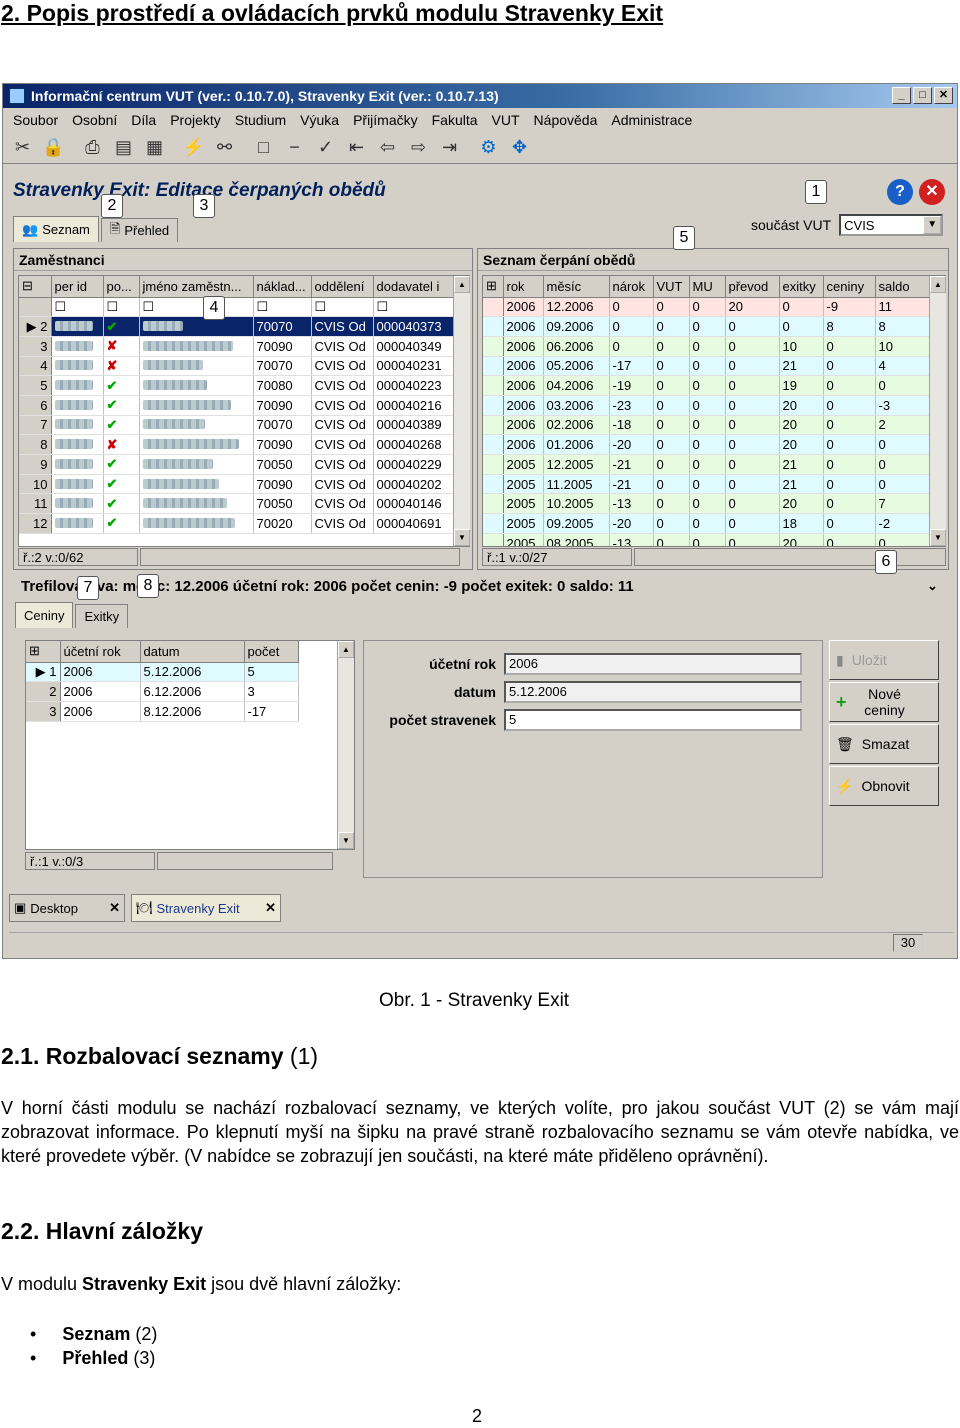 This screenshot has width=960, height=1428. What do you see at coordinates (271, 652) in the screenshot?
I see `col-count: počet` at bounding box center [271, 652].